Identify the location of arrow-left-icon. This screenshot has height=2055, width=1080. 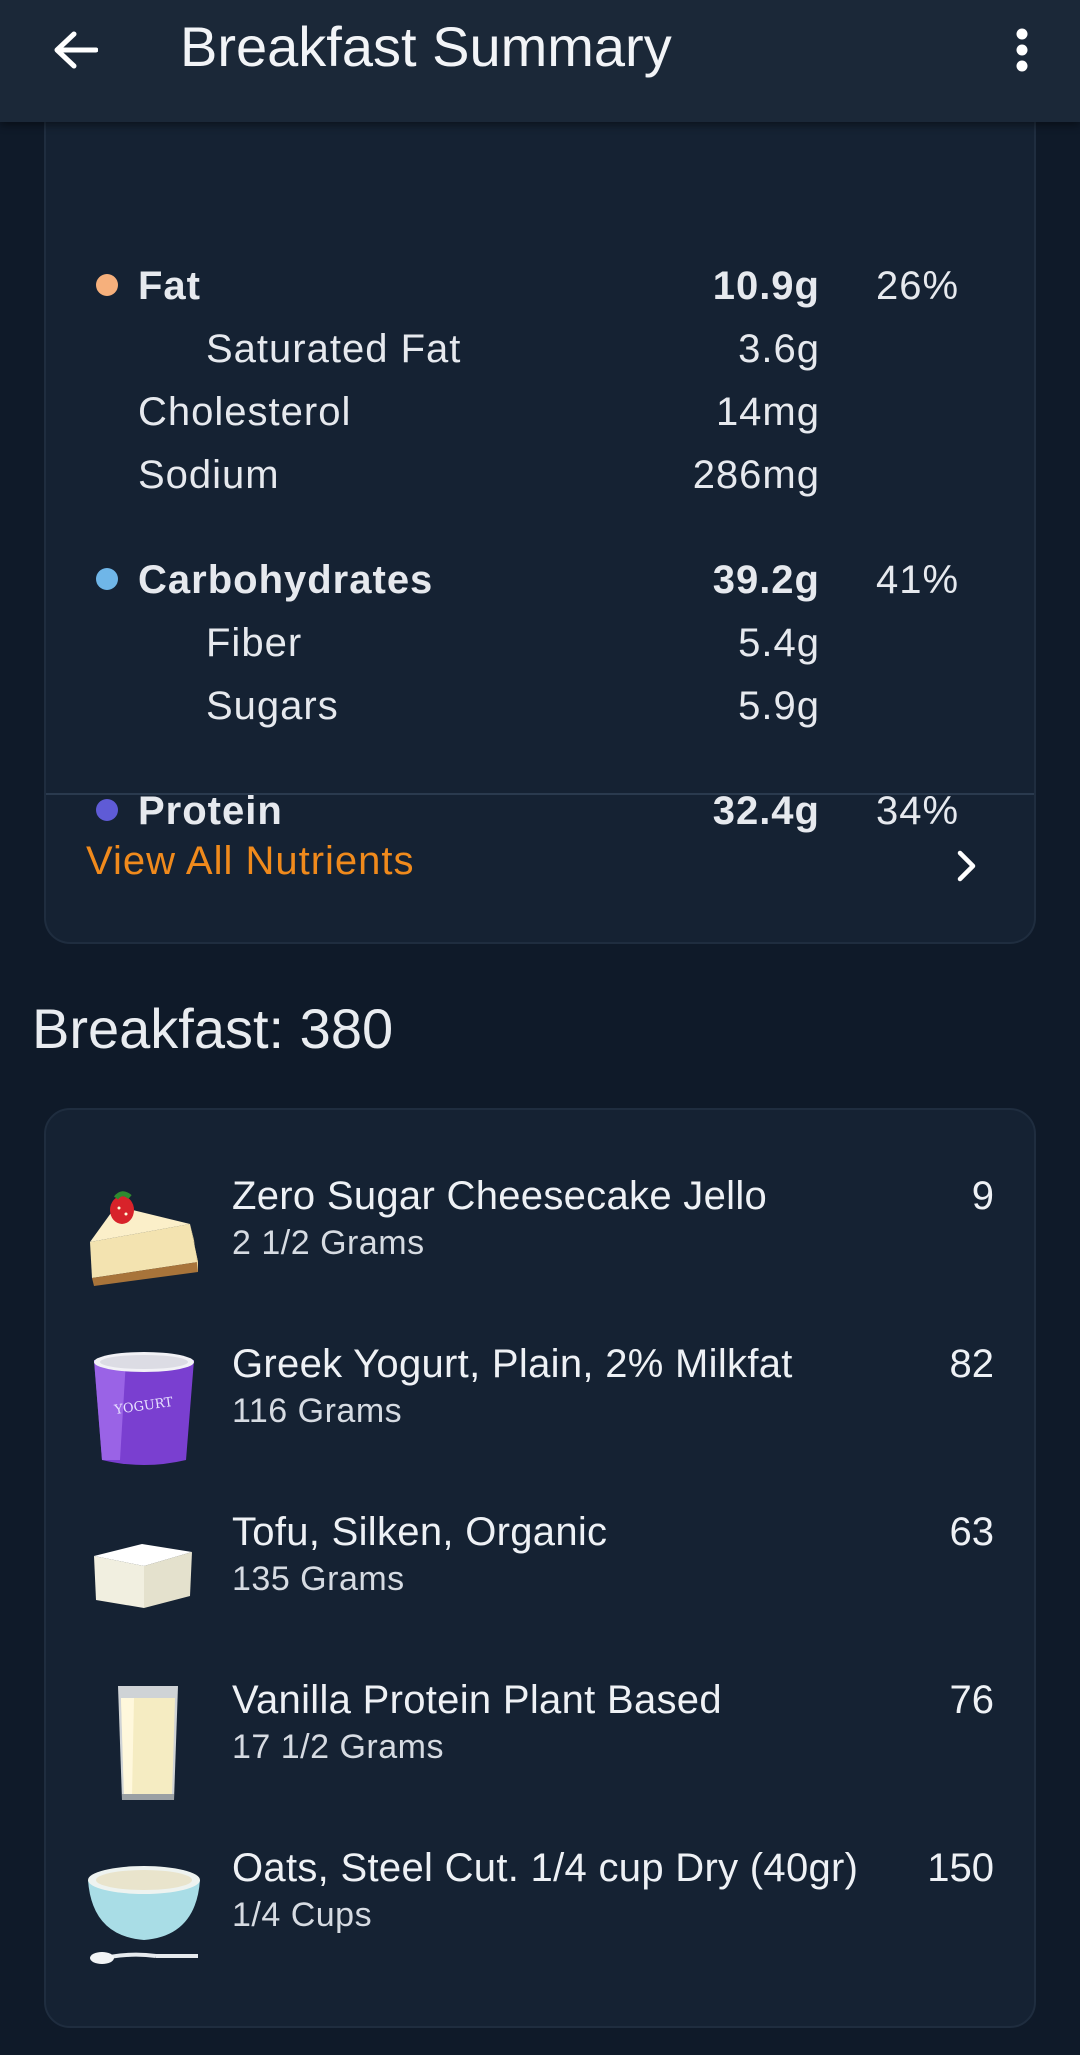
(76, 50).